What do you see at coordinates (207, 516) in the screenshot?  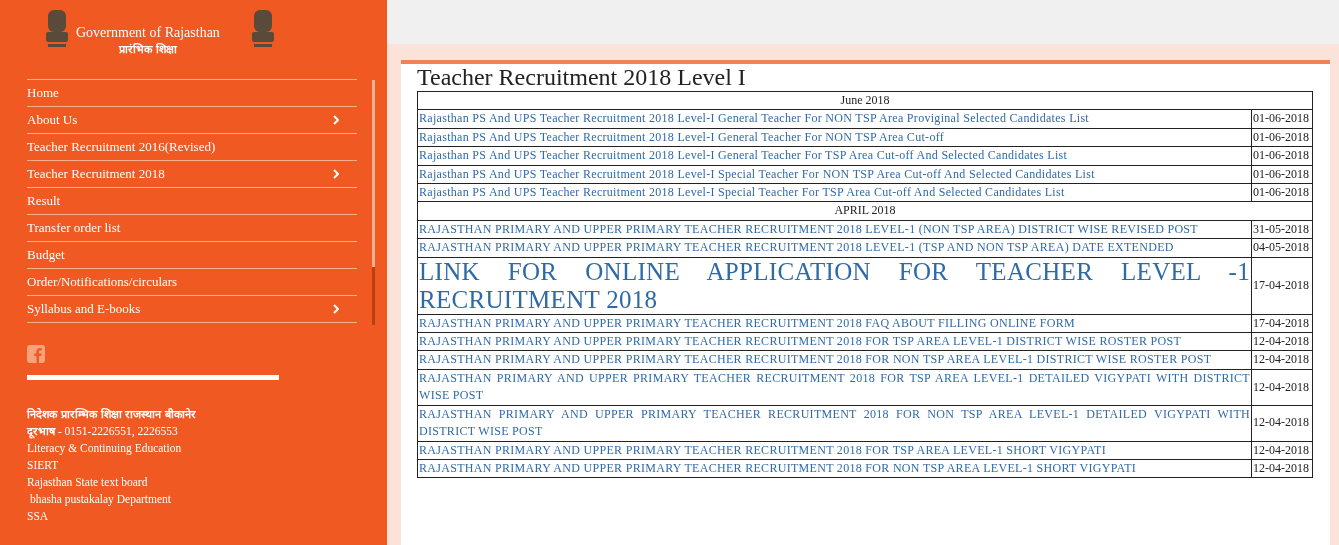 I see `footer-link: SSA` at bounding box center [207, 516].